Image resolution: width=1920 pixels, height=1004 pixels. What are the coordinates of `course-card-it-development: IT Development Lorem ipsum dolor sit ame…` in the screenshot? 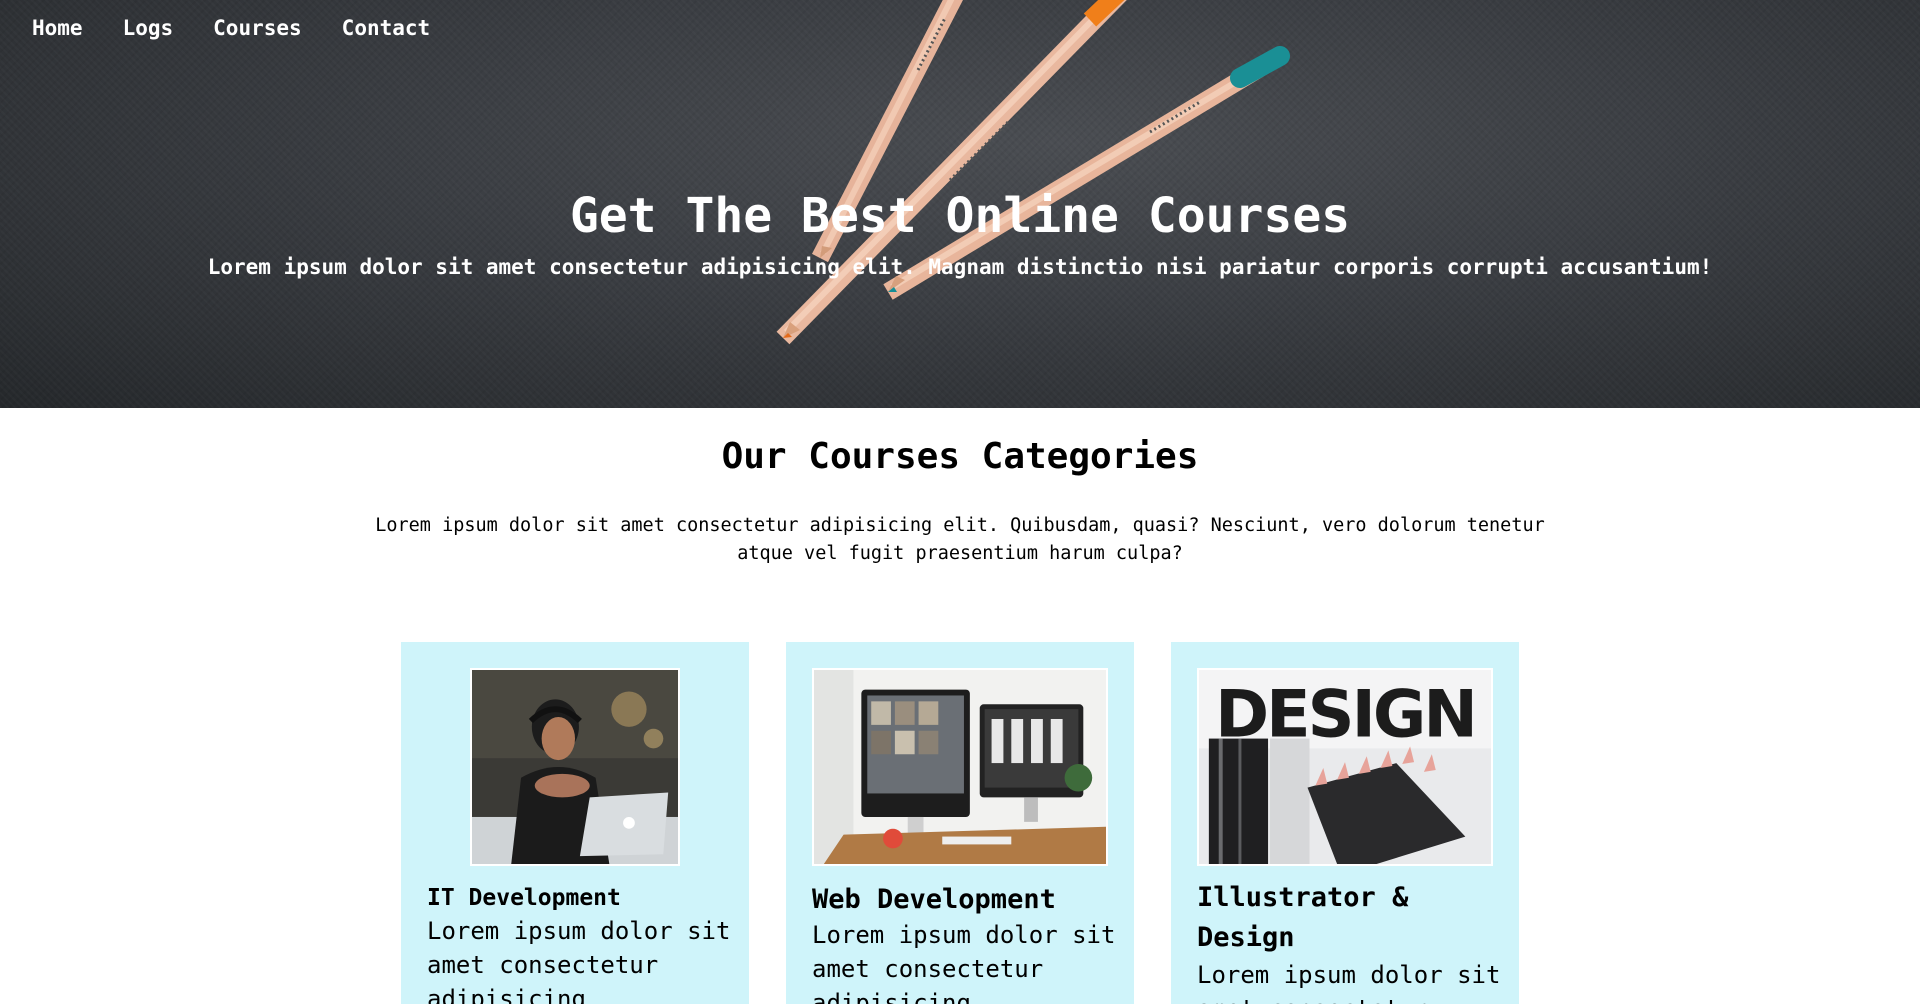 It's located at (575, 823).